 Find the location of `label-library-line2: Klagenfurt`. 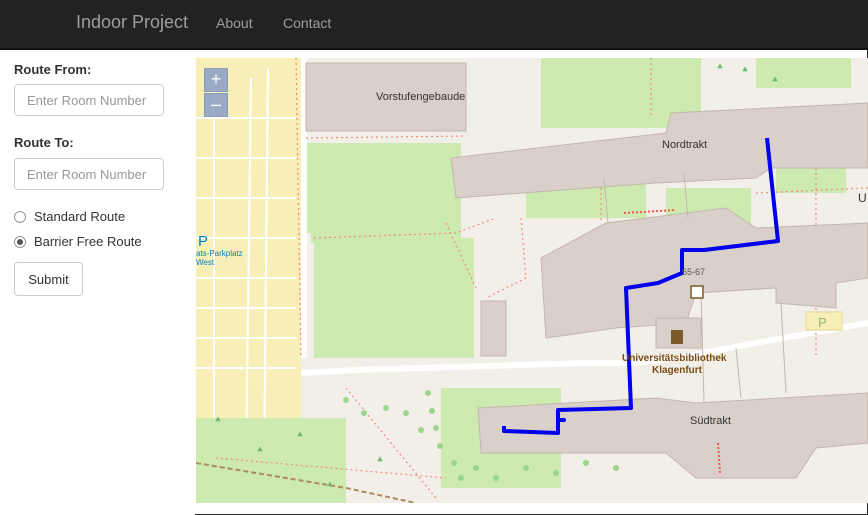

label-library-line2: Klagenfurt is located at coordinates (677, 370).